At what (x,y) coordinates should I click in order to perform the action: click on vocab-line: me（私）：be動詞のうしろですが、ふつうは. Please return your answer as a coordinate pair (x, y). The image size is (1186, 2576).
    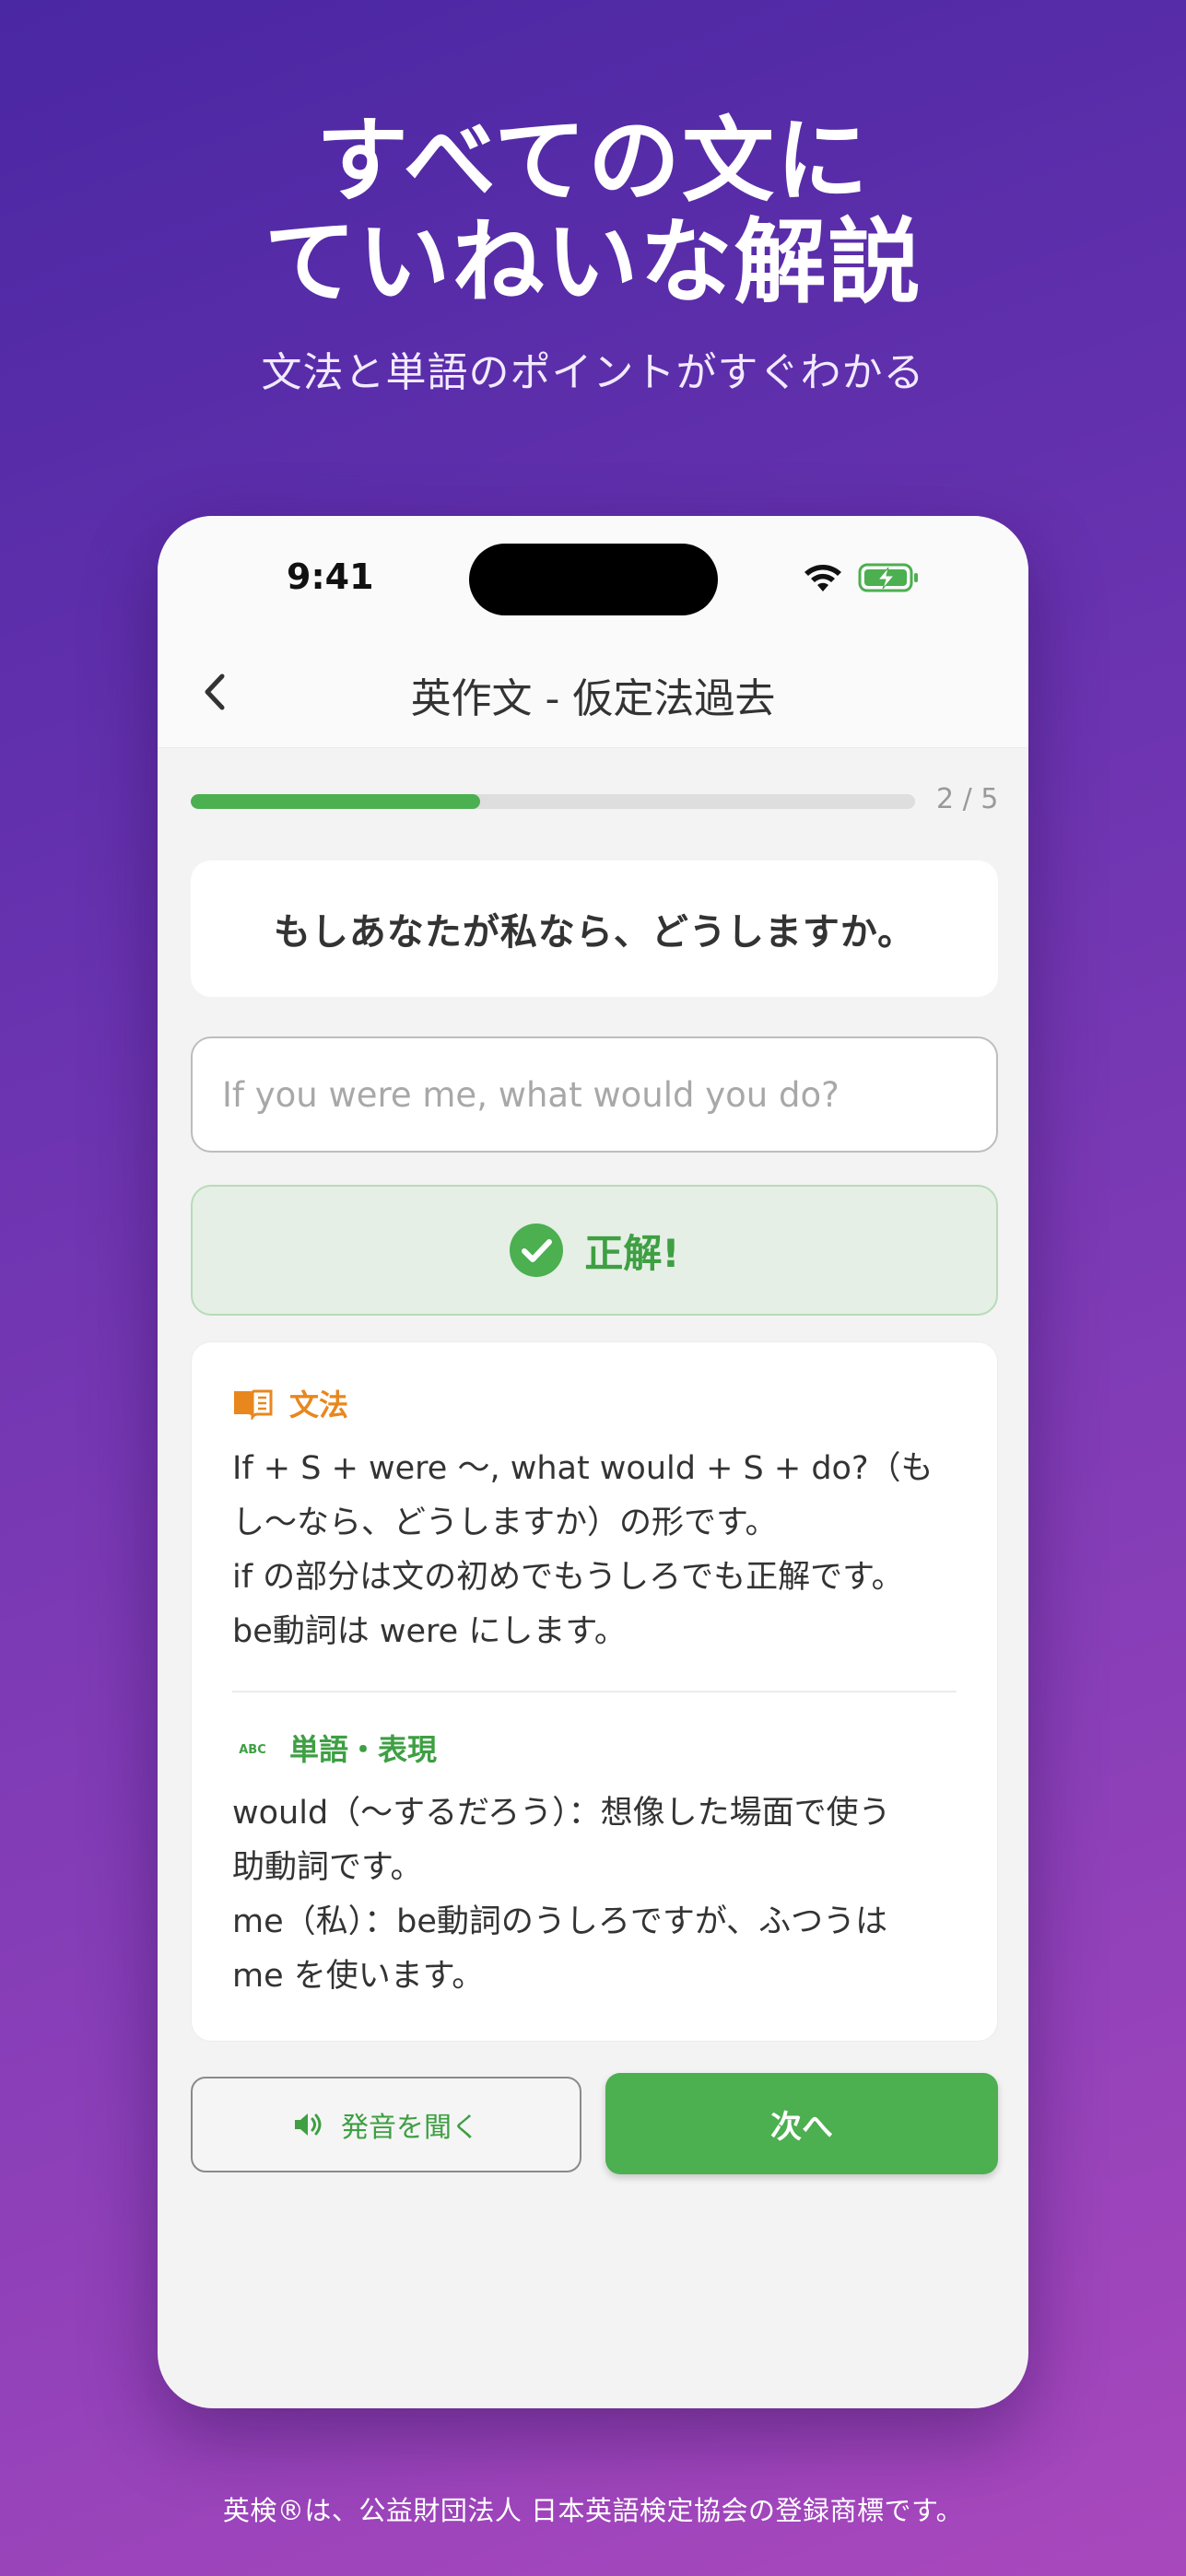
    Looking at the image, I should click on (560, 1921).